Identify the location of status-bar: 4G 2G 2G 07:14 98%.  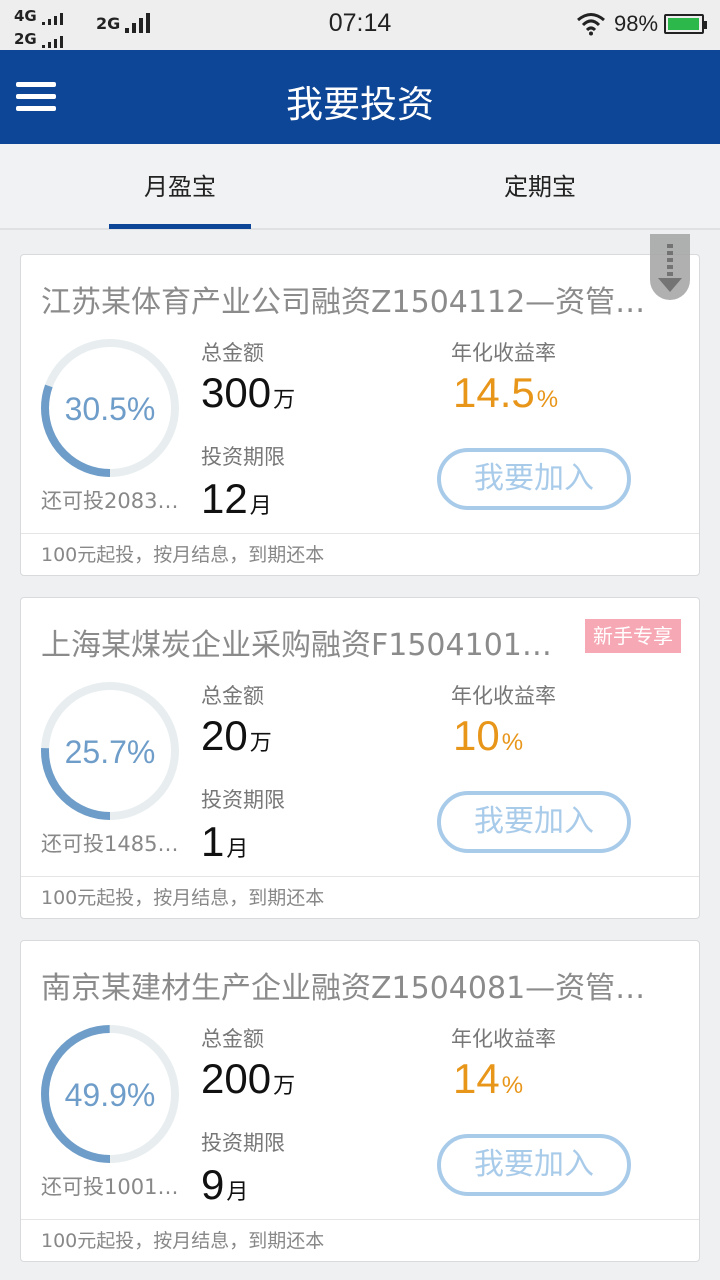
(360, 25).